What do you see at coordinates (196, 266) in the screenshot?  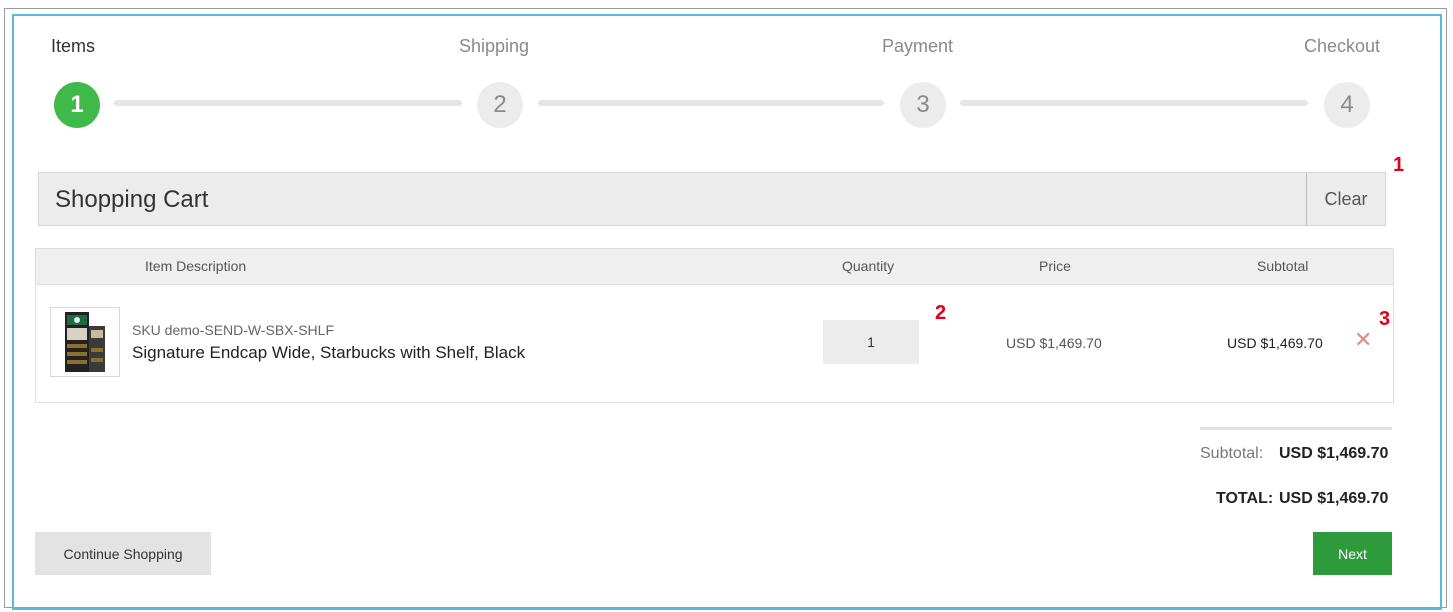 I see `header-item-description: Item Description` at bounding box center [196, 266].